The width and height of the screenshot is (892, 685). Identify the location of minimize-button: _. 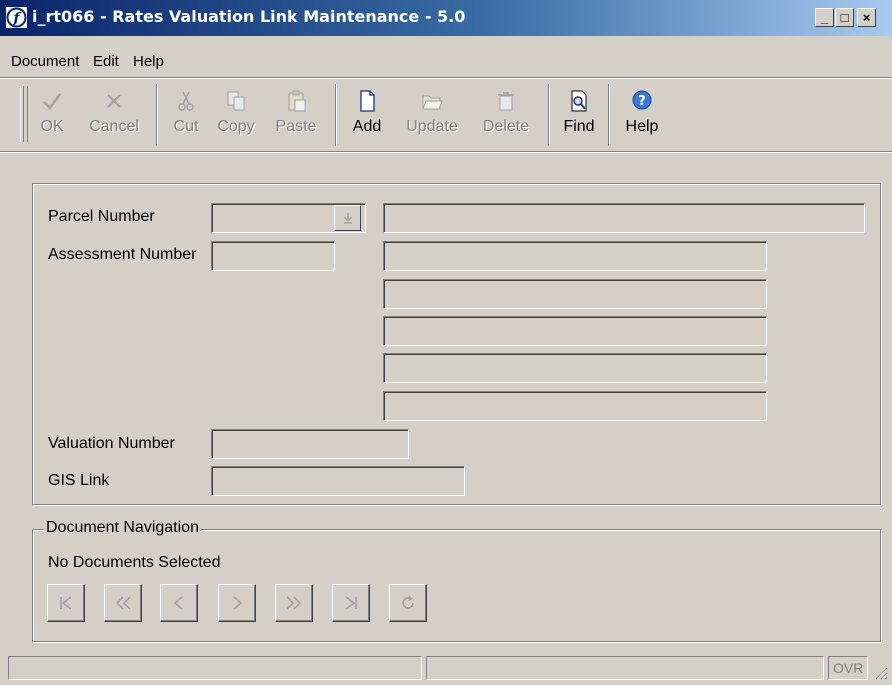
(824, 17).